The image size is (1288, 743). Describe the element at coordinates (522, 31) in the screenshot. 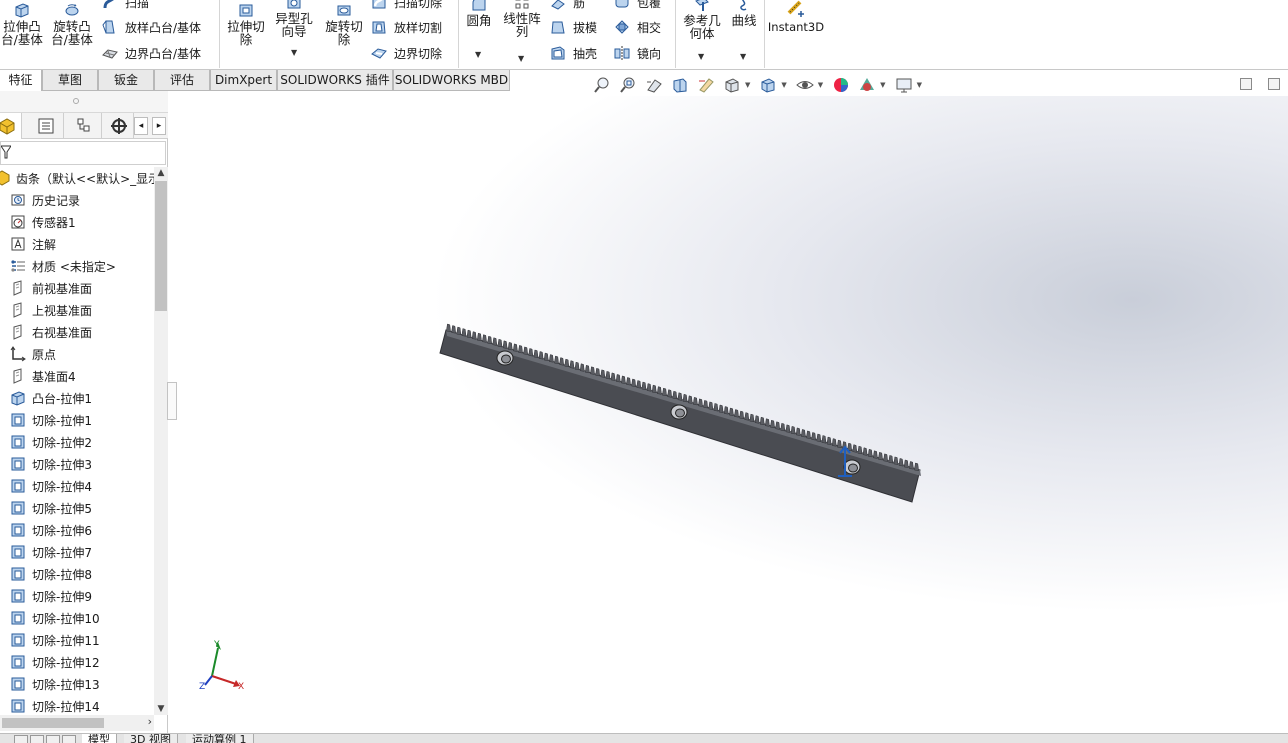

I see `linear-pattern-button: 线性阵 列 ▼` at that location.